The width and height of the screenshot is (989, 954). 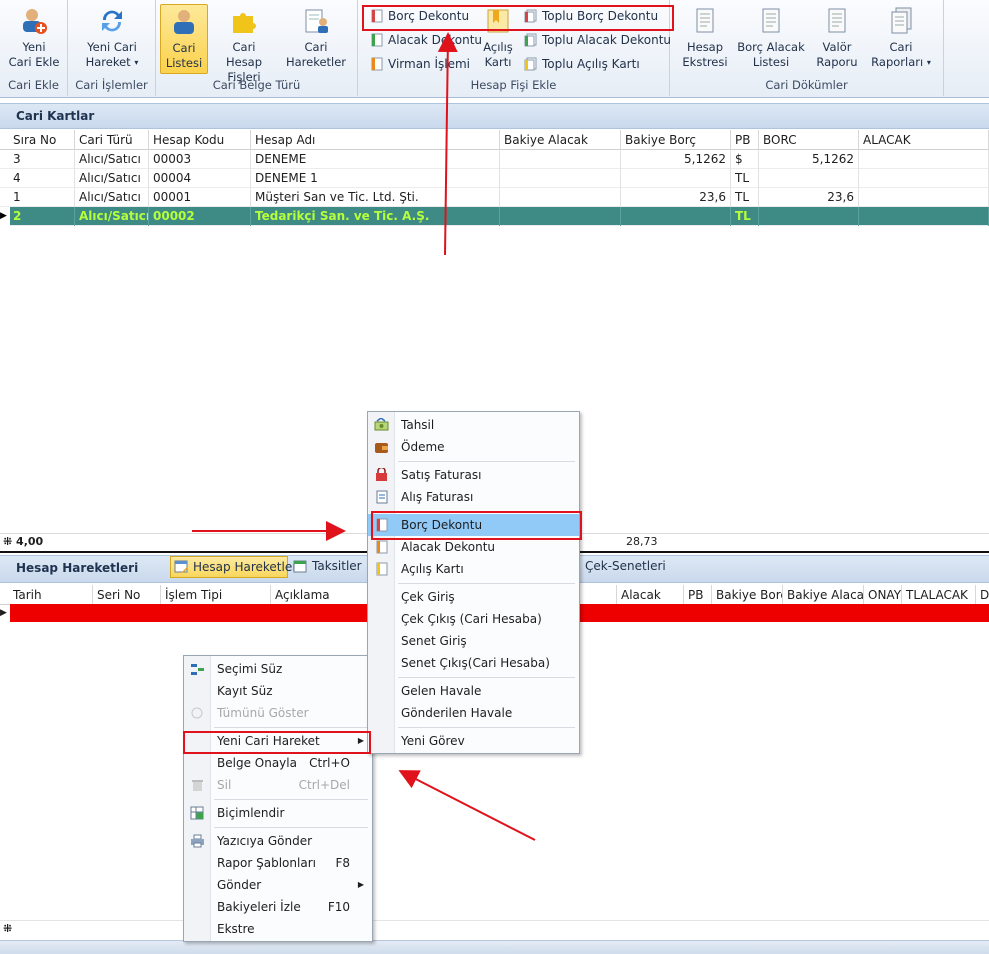 What do you see at coordinates (467, 805) in the screenshot?
I see `annotation-arrow-diagonal` at bounding box center [467, 805].